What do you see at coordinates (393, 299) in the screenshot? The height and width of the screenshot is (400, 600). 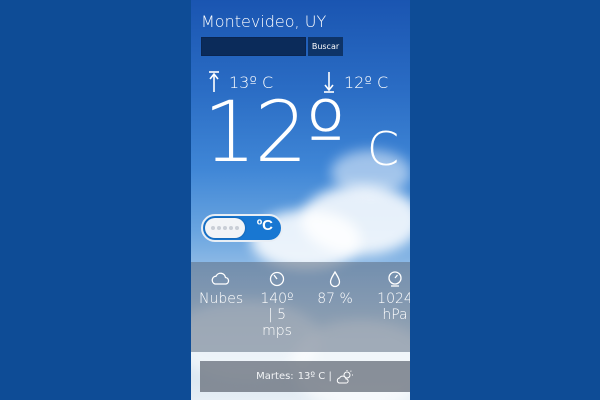 I see `pressure-value: 1024` at bounding box center [393, 299].